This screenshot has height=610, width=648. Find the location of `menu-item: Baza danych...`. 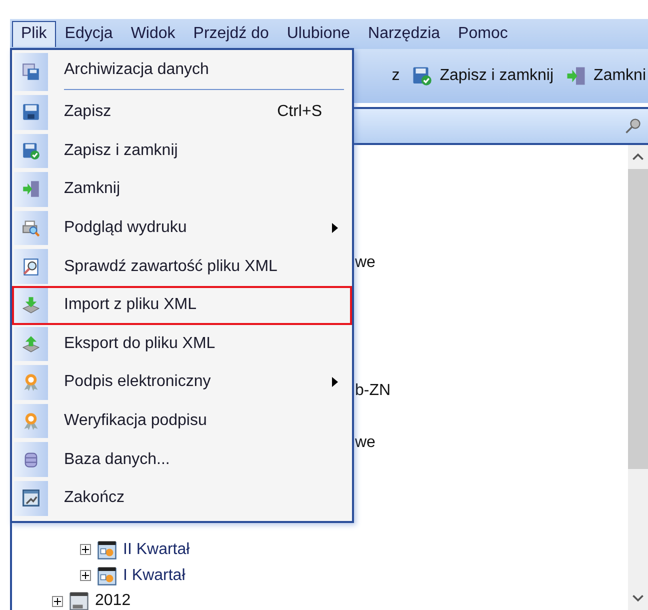

menu-item: Baza danych... is located at coordinates (182, 459).